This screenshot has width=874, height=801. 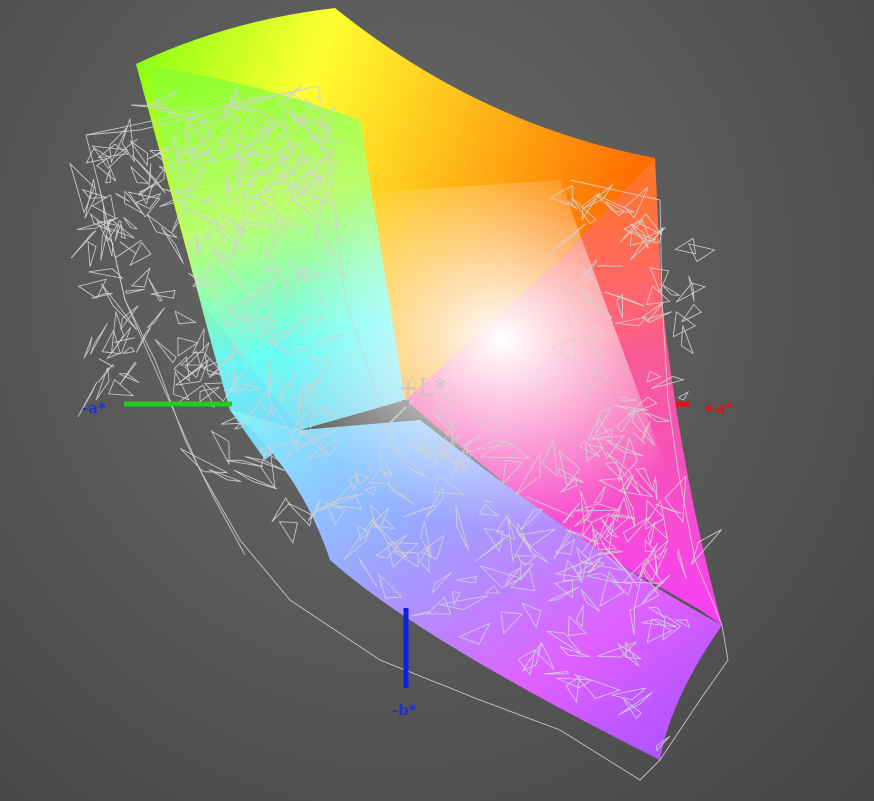 What do you see at coordinates (404, 710) in the screenshot?
I see `neg-b-label: -b*` at bounding box center [404, 710].